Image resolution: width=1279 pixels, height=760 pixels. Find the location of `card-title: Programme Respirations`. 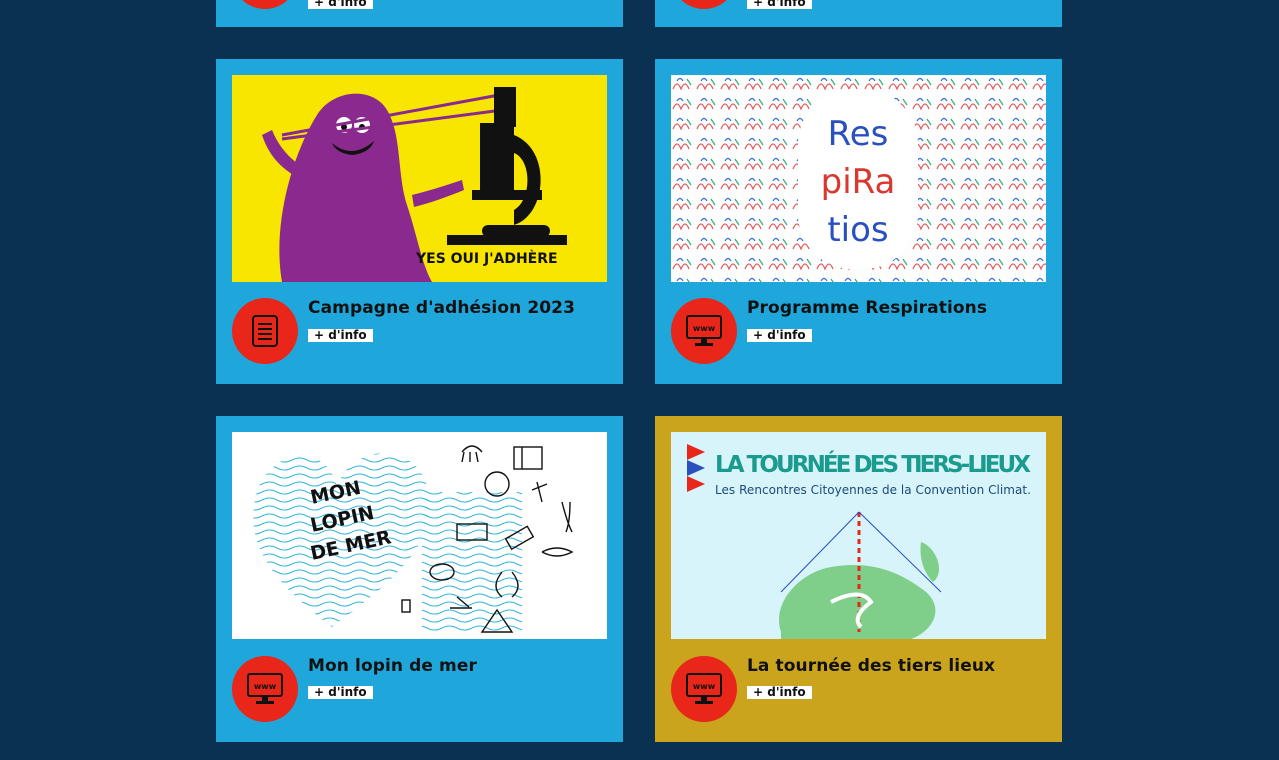

card-title: Programme Respirations is located at coordinates (867, 308).